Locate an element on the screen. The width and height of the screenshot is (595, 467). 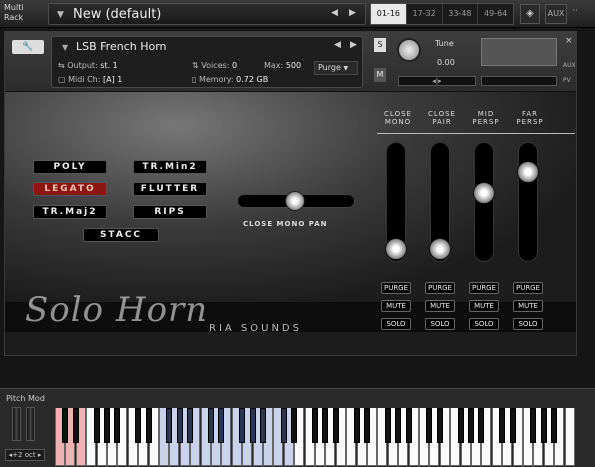
tune-value: 0.00 is located at coordinates (446, 62).